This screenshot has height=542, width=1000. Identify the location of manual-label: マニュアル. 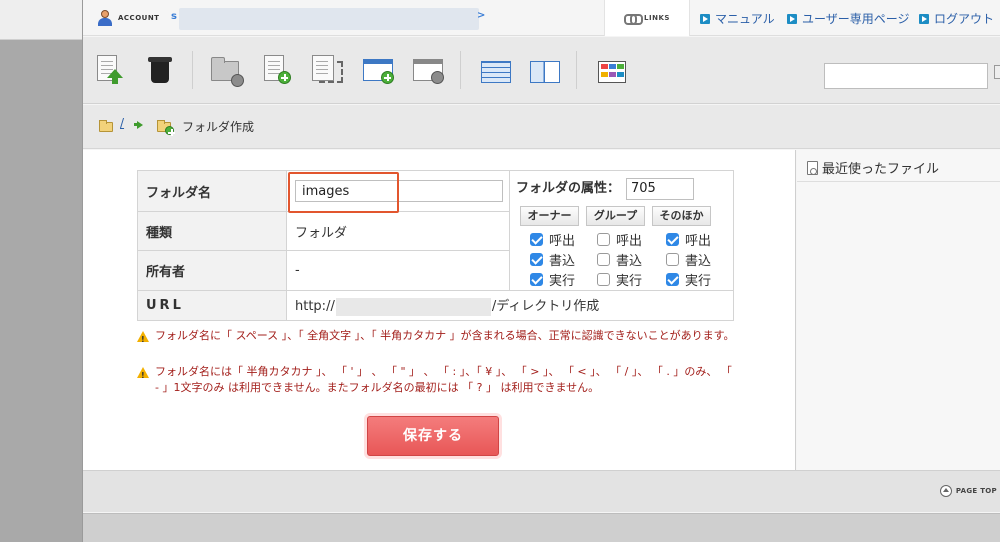
(745, 19).